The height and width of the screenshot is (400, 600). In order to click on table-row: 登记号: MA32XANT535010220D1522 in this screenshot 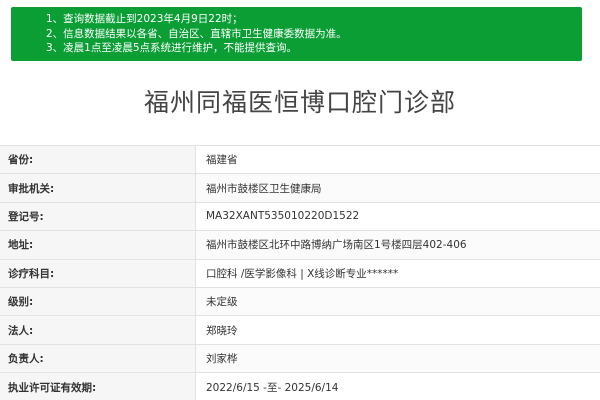, I will do `click(300, 216)`.